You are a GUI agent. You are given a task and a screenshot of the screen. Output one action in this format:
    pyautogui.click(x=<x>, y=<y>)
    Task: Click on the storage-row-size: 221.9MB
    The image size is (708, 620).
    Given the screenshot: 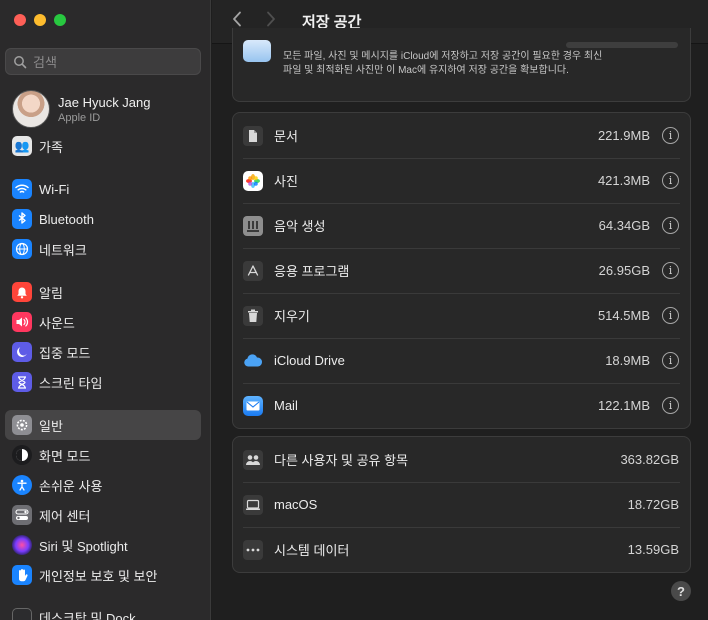 What is the action you would take?
    pyautogui.click(x=623, y=135)
    